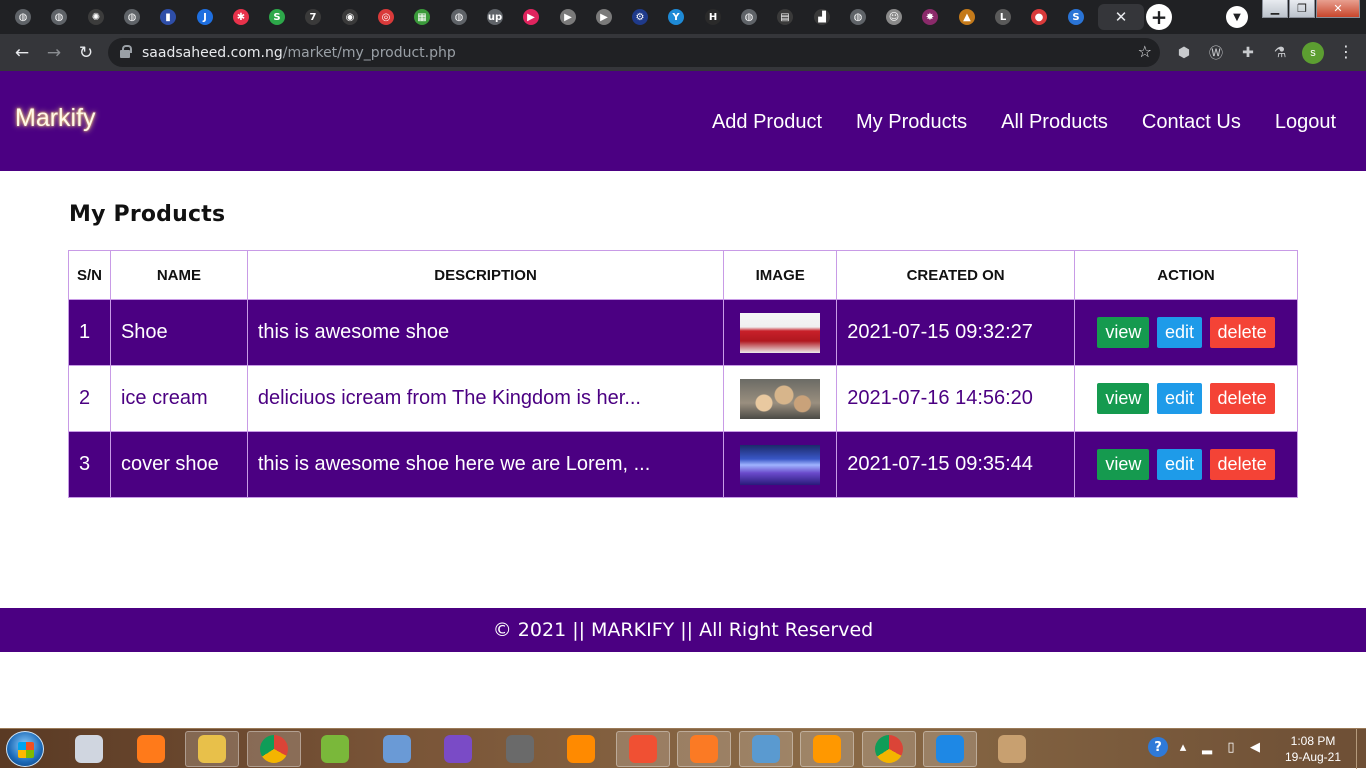 Image resolution: width=1366 pixels, height=769 pixels. Describe the element at coordinates (822, 17) in the screenshot. I see `browser-tab: ▟` at that location.